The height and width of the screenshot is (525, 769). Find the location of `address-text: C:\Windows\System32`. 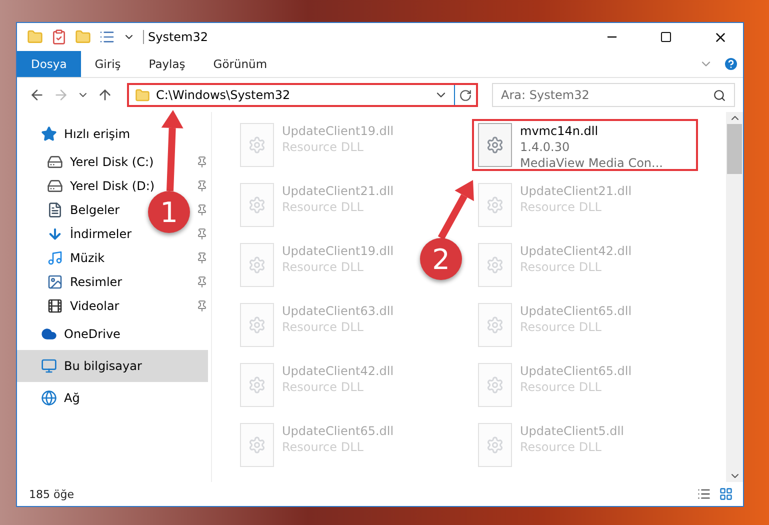

address-text: C:\Windows\System32 is located at coordinates (224, 95).